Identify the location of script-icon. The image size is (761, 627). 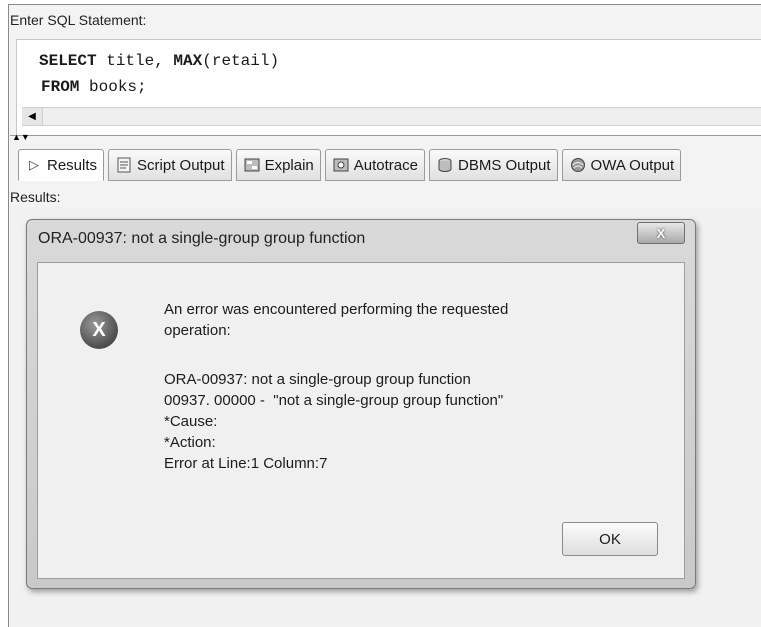
(124, 165).